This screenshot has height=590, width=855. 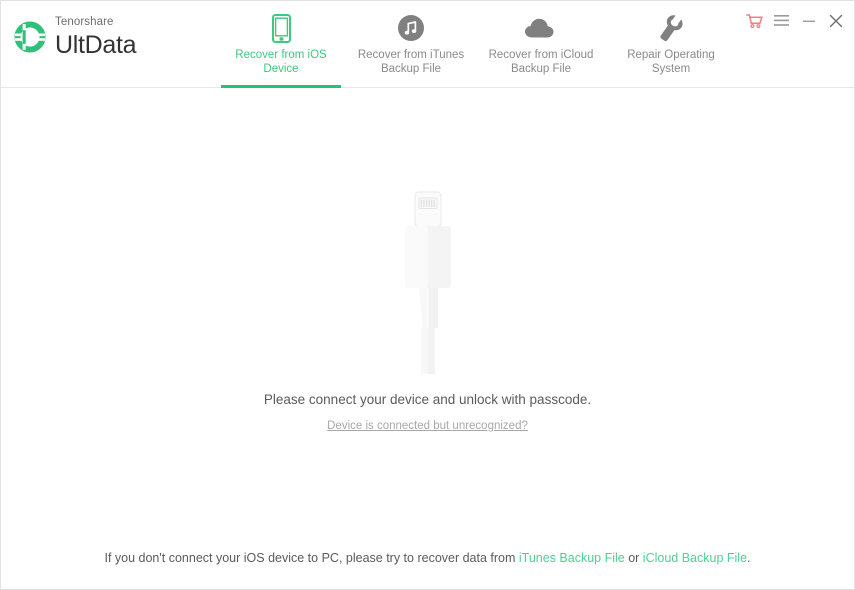 What do you see at coordinates (671, 62) in the screenshot?
I see `tab-label: Repair Operating System` at bounding box center [671, 62].